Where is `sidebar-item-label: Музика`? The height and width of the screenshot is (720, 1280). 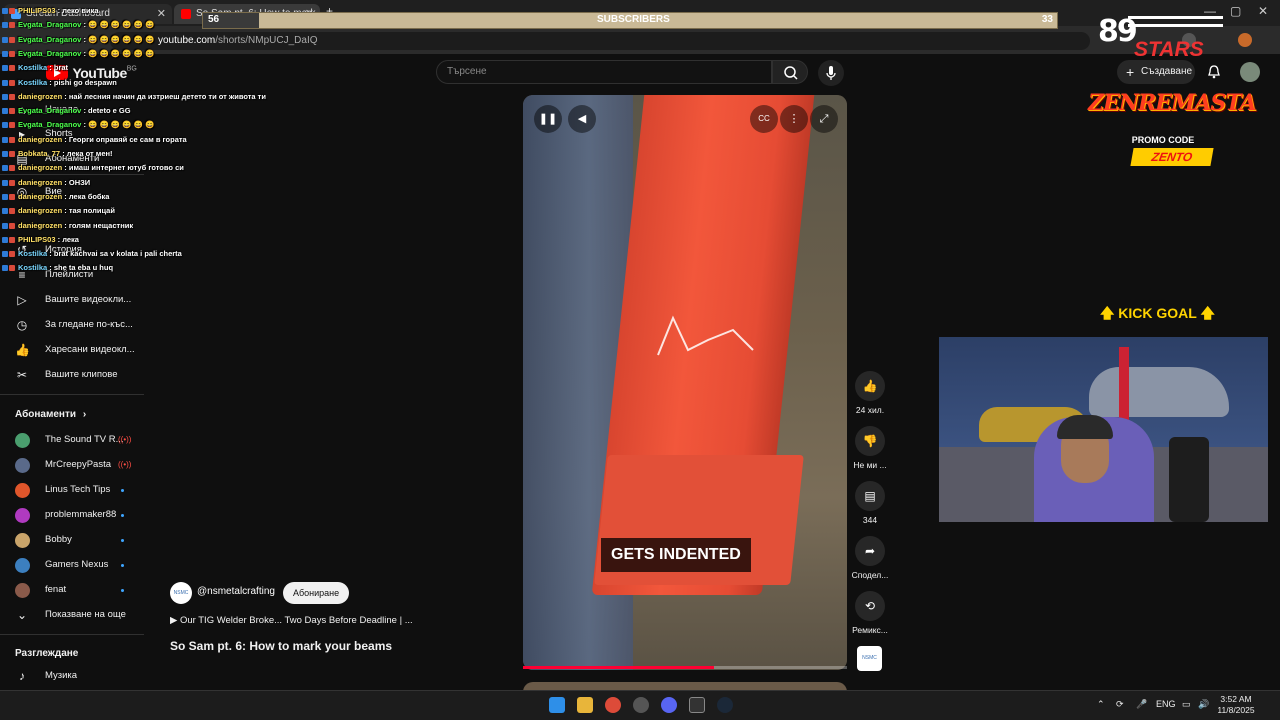
sidebar-item-label: Музика is located at coordinates (61, 675).